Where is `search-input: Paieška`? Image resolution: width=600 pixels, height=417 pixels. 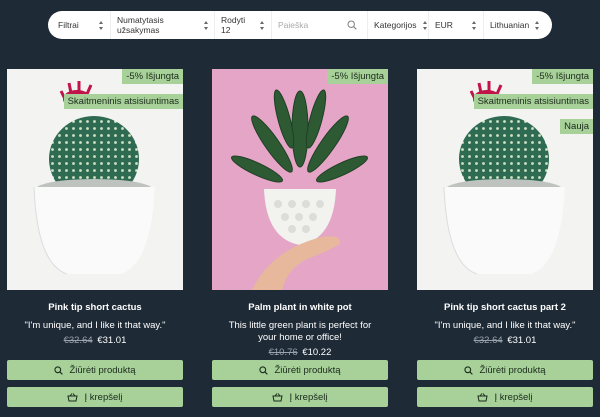 search-input: Paieška is located at coordinates (319, 25).